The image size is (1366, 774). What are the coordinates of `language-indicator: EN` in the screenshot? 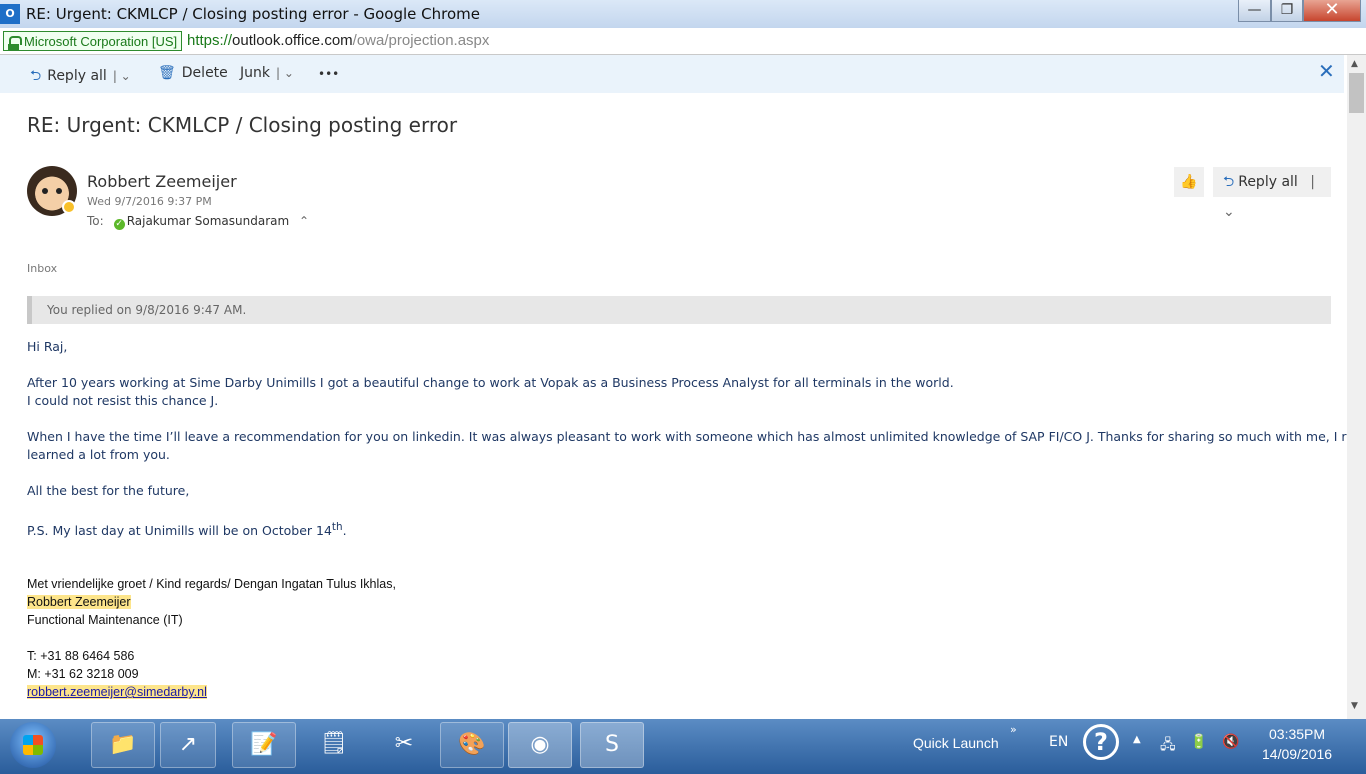 It's located at (1058, 742).